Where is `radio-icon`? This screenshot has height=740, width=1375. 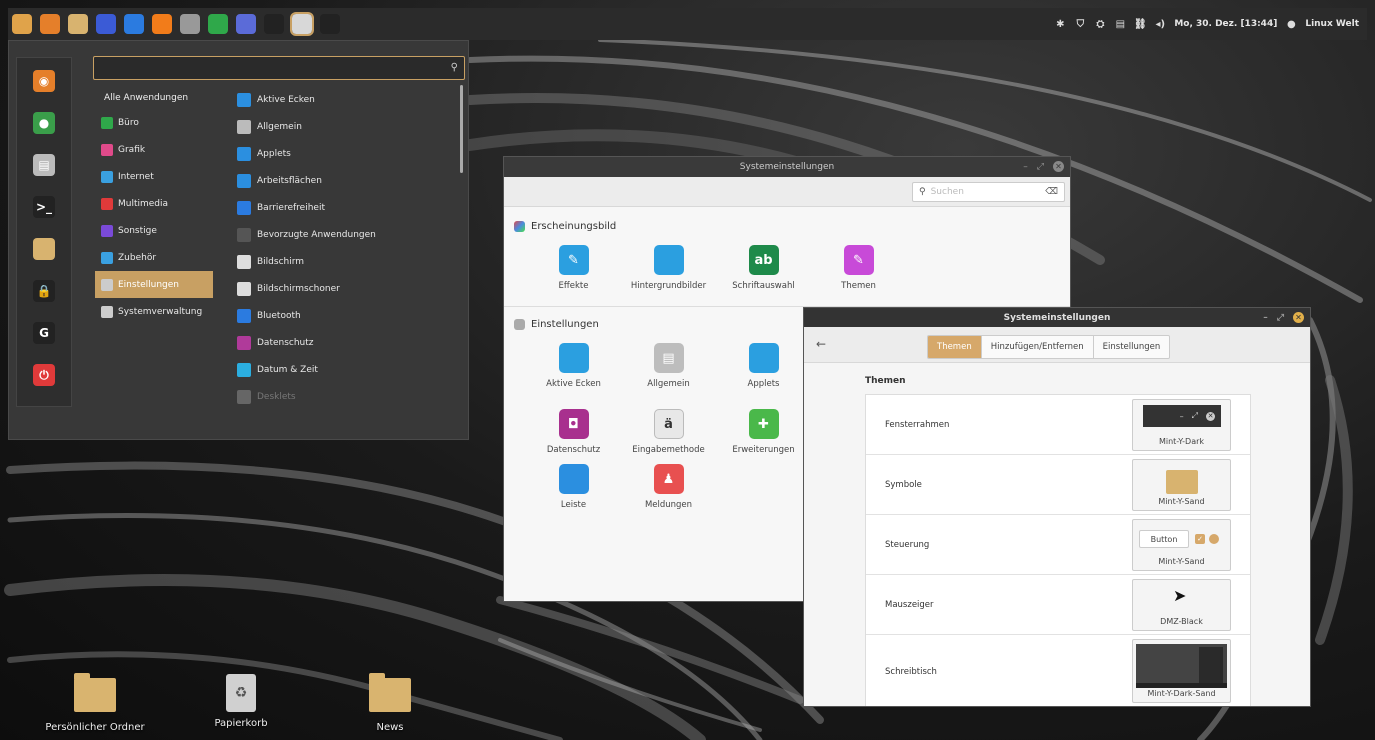
radio-icon is located at coordinates (1214, 539).